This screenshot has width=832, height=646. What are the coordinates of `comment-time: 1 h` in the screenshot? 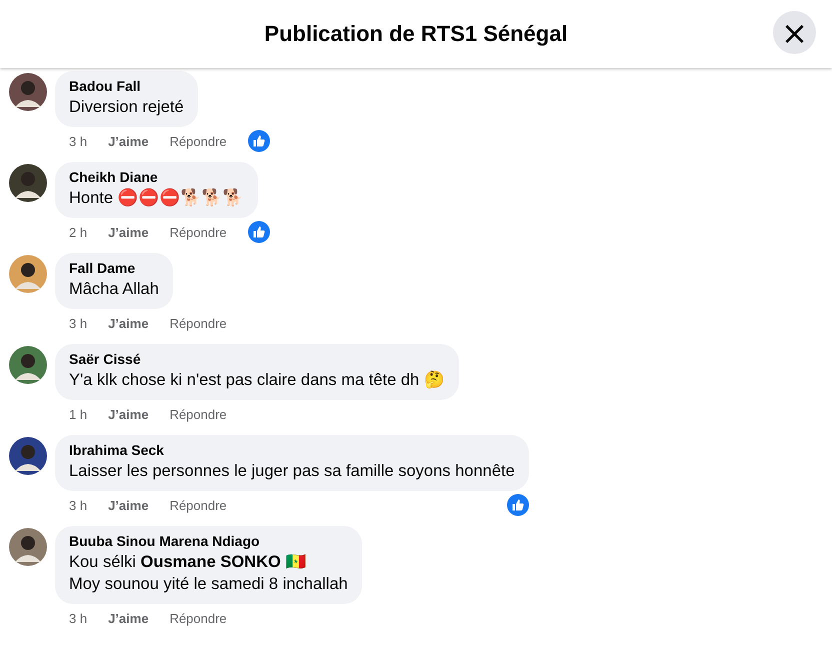 It's located at (78, 414).